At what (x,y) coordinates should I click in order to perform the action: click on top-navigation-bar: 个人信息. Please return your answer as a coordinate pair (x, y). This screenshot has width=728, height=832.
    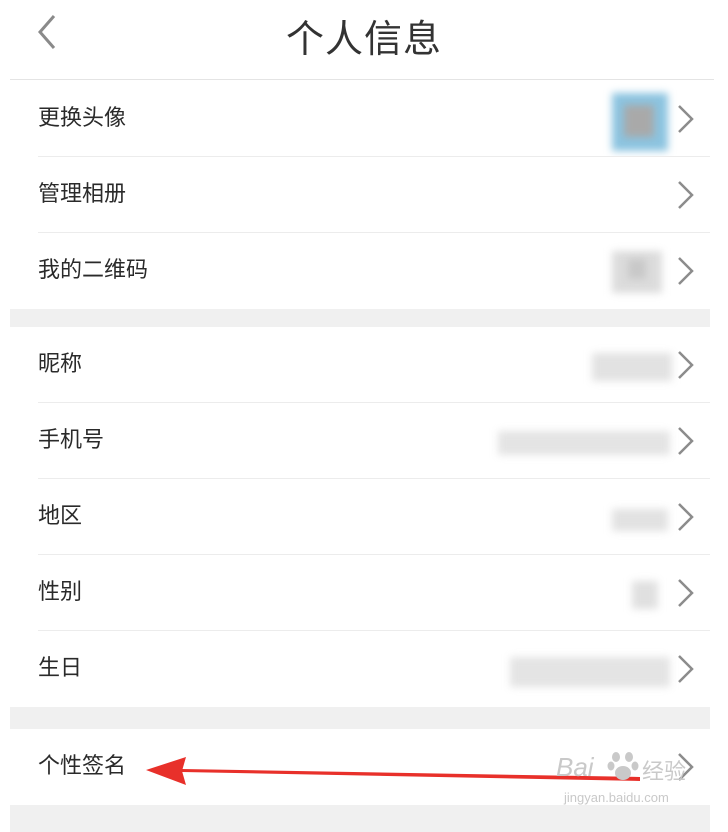
    Looking at the image, I should click on (364, 40).